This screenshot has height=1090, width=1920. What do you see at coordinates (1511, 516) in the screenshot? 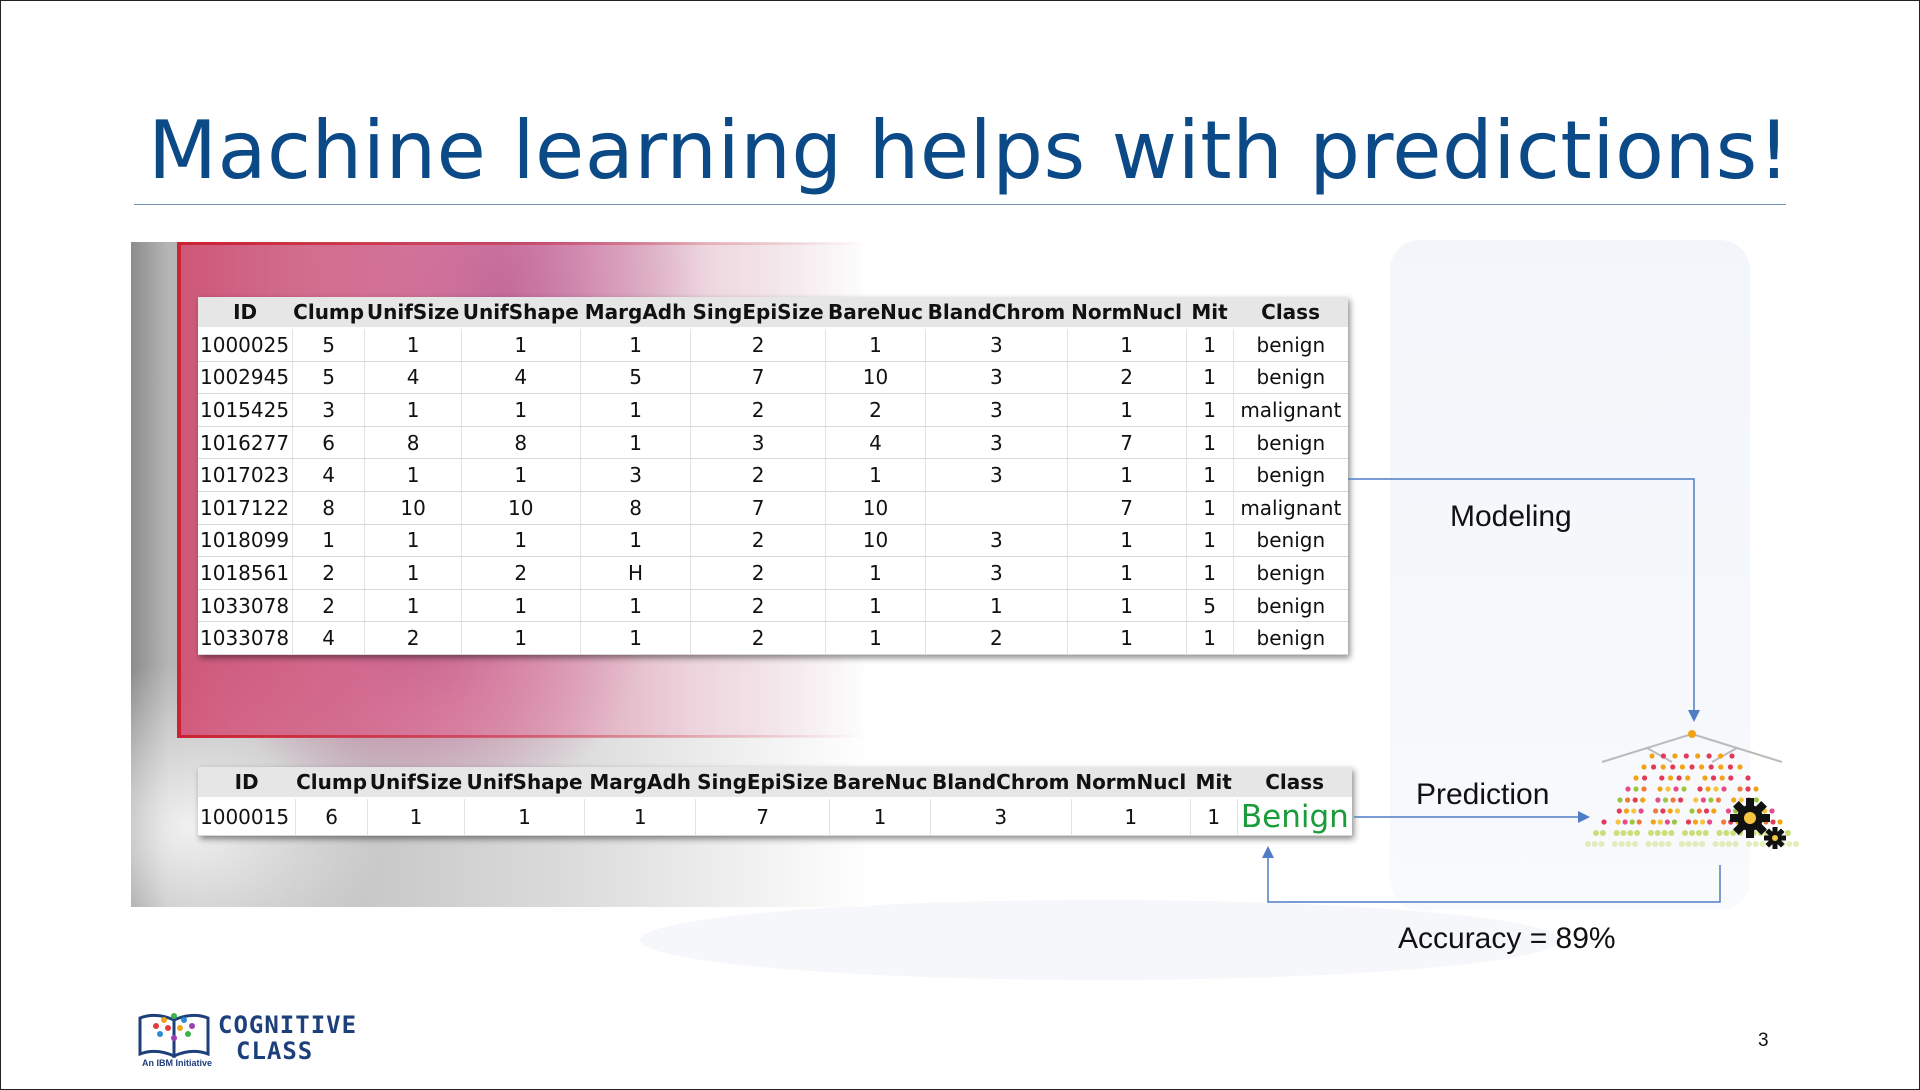
I see `modeling-label: Modeling` at bounding box center [1511, 516].